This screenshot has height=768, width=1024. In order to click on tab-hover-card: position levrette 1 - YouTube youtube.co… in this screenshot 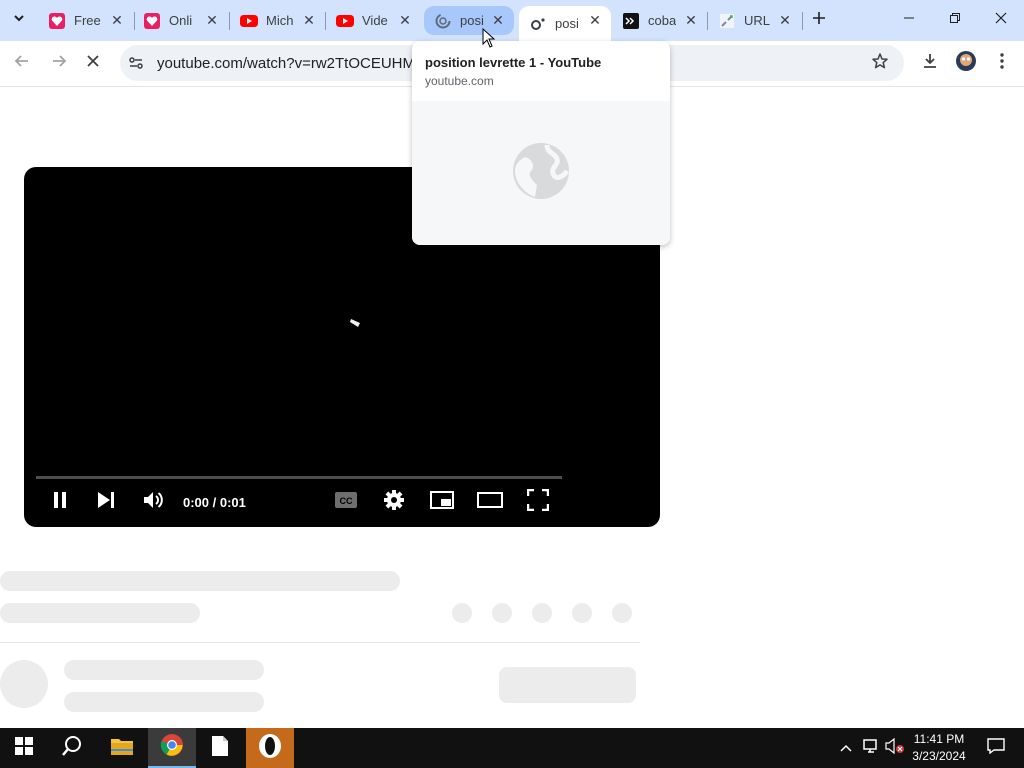, I will do `click(541, 143)`.